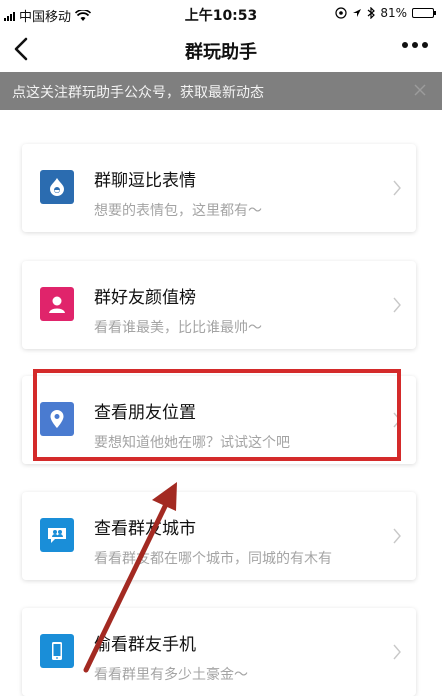 This screenshot has height=696, width=442. What do you see at coordinates (393, 13) in the screenshot?
I see `battery-percent: 81%` at bounding box center [393, 13].